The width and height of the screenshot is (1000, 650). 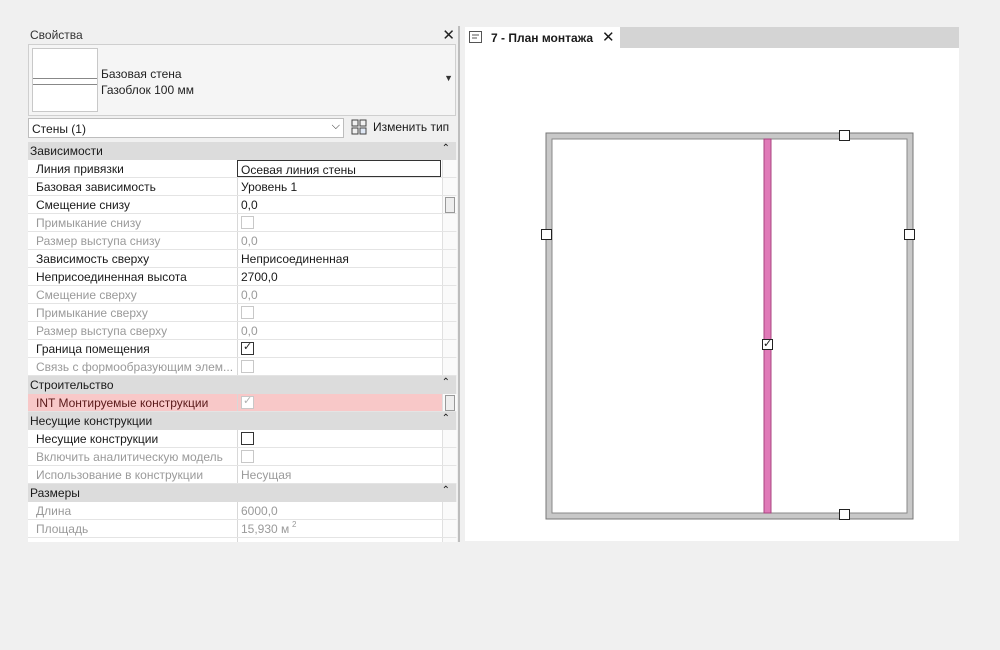 I want to click on section-title: Зависимости, so click(x=66, y=151).